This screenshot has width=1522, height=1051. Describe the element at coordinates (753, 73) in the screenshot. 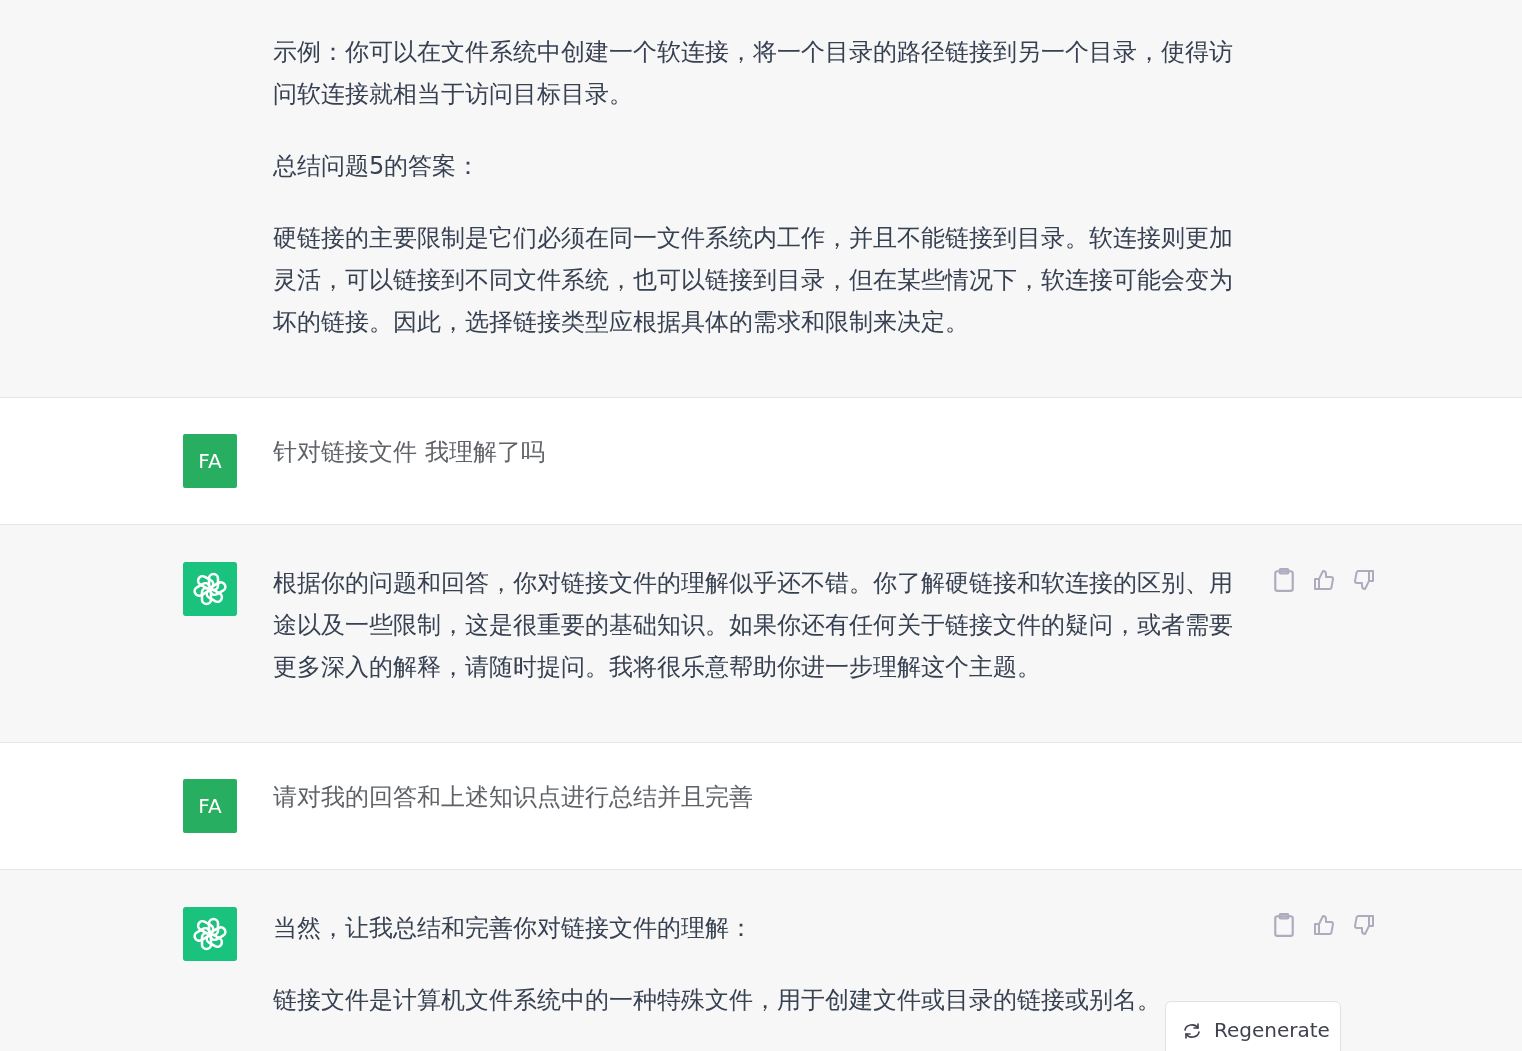

I see `message-text: 示例：你可以在文件系统中创建一个软连接，将一个目录的路径链接到另一个目录，使得访问软连接就相当于访问目标目录。` at that location.